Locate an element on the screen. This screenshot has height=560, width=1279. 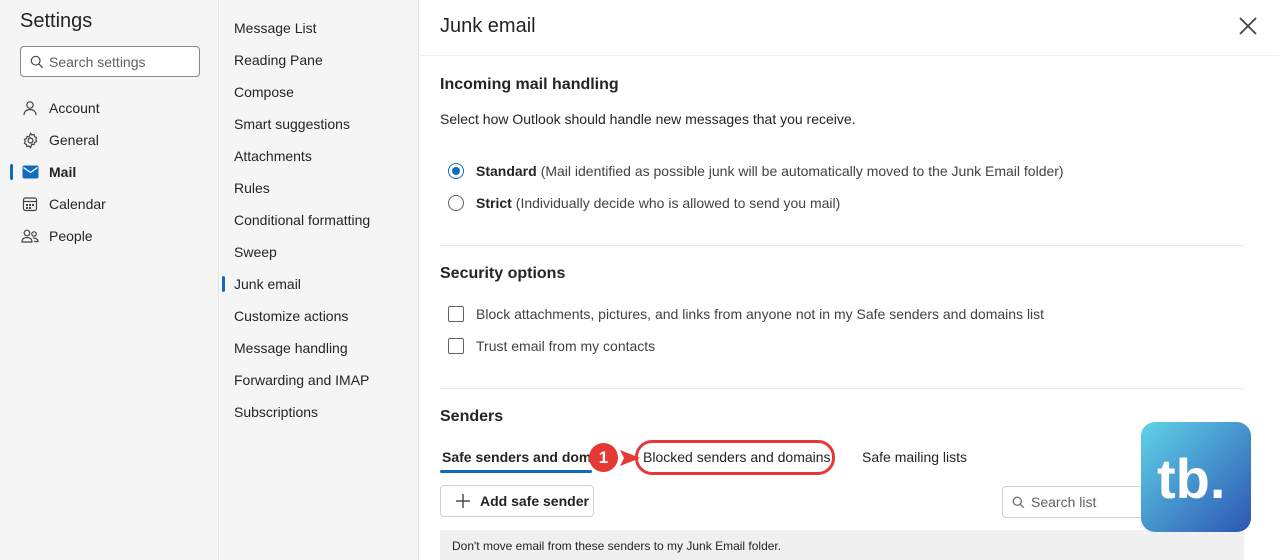
submenu-item-conditional-formatting: Conditional formatting is located at coordinates (319, 220).